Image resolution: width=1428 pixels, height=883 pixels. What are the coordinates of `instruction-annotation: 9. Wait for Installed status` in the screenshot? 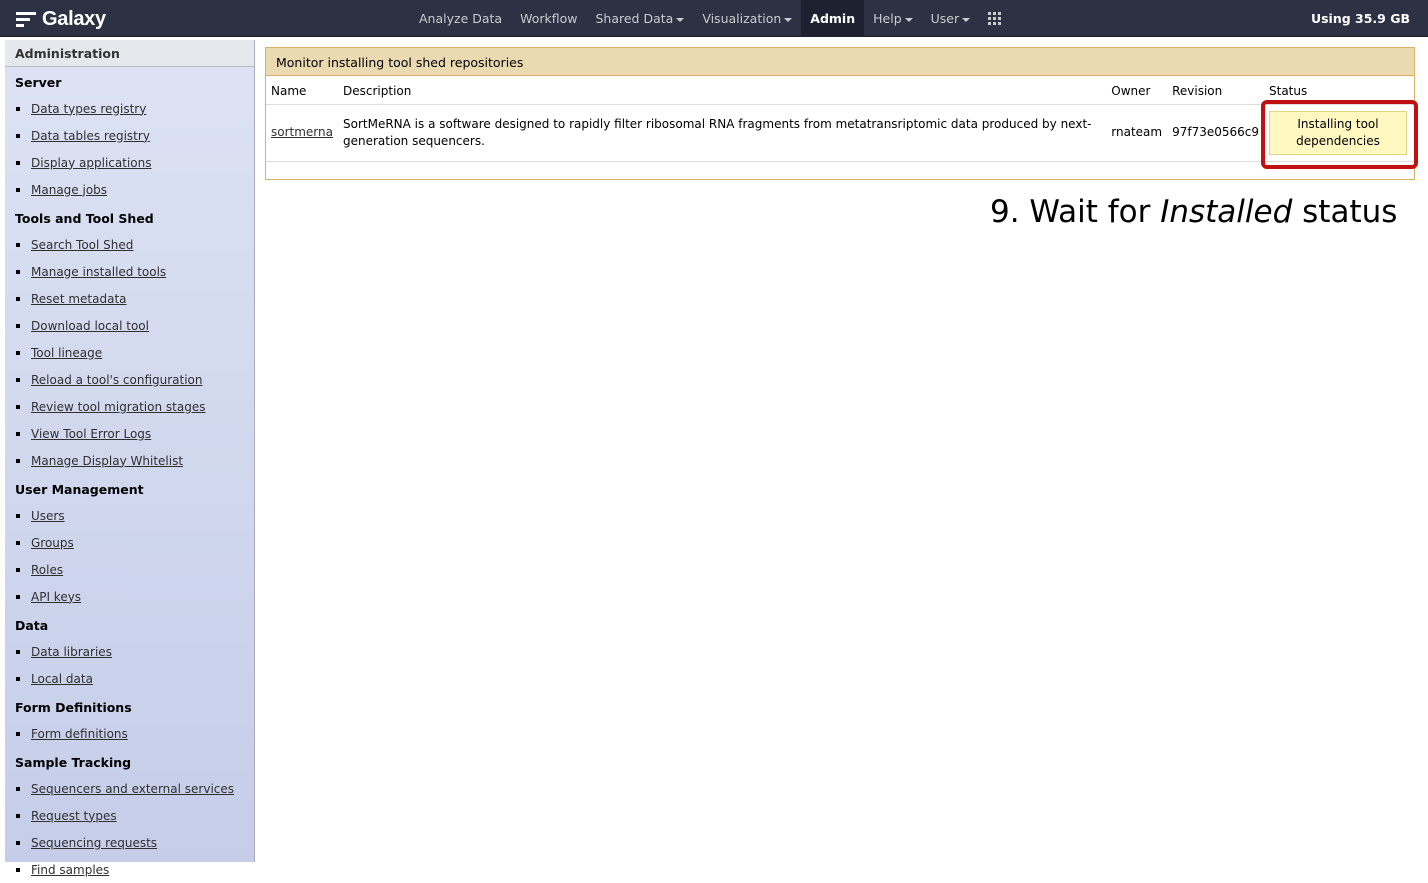 It's located at (1193, 212).